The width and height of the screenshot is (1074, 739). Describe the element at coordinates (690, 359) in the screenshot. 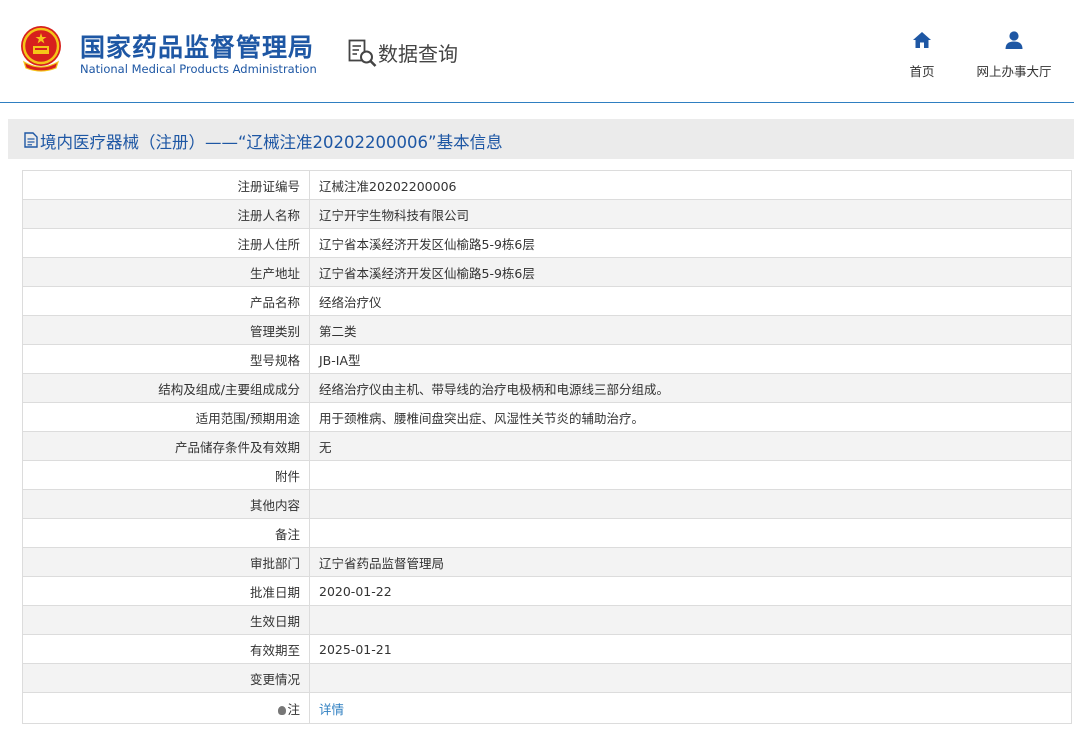

I see `field-value: JB-IA型` at that location.